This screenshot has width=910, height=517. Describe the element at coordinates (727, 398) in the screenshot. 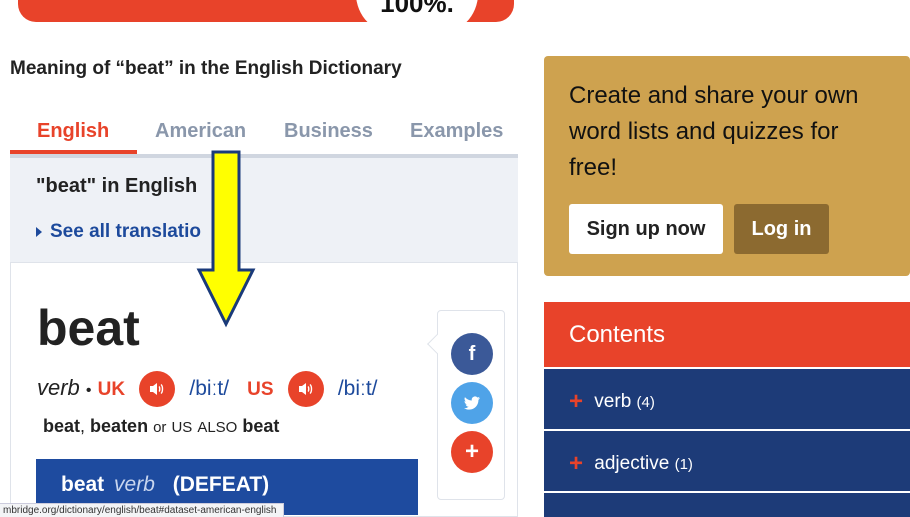

I see `contents-item-verb: + verb (4)` at that location.